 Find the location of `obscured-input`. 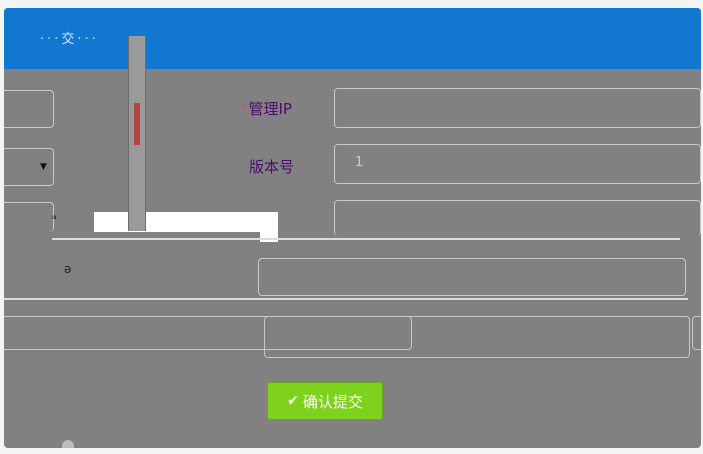

obscured-input is located at coordinates (517, 218).